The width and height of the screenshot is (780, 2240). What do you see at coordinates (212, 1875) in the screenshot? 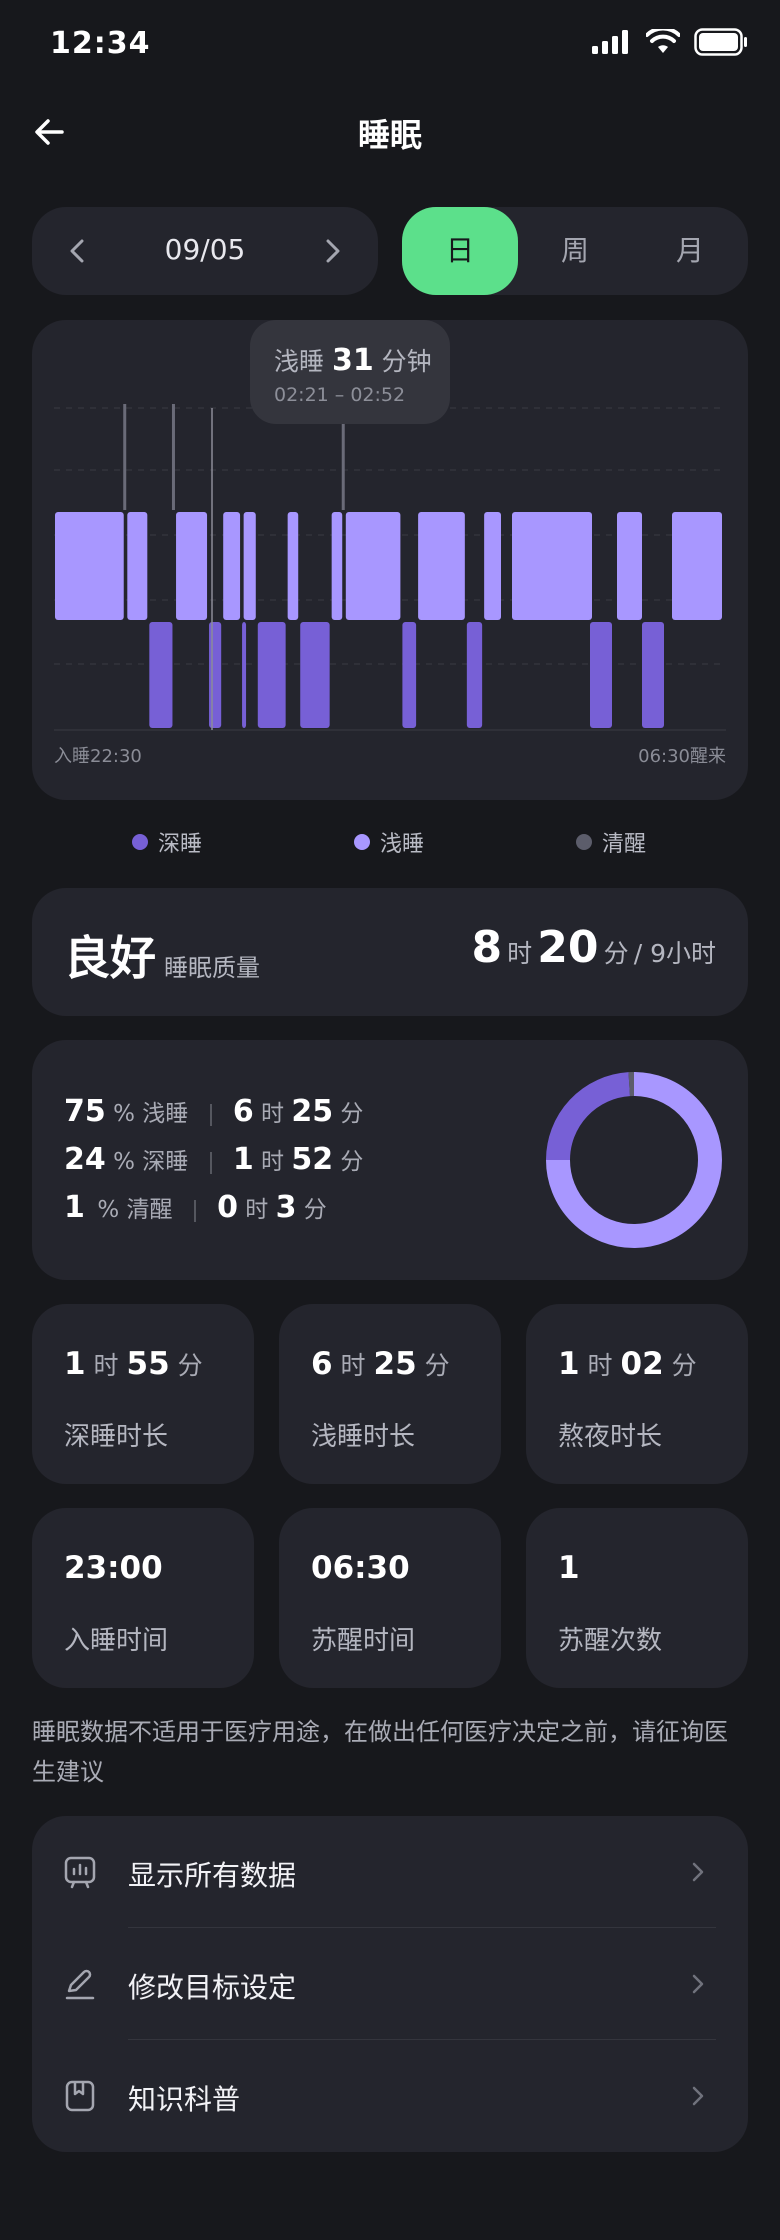
I see `menu-item-label: 显示所有数据` at bounding box center [212, 1875].